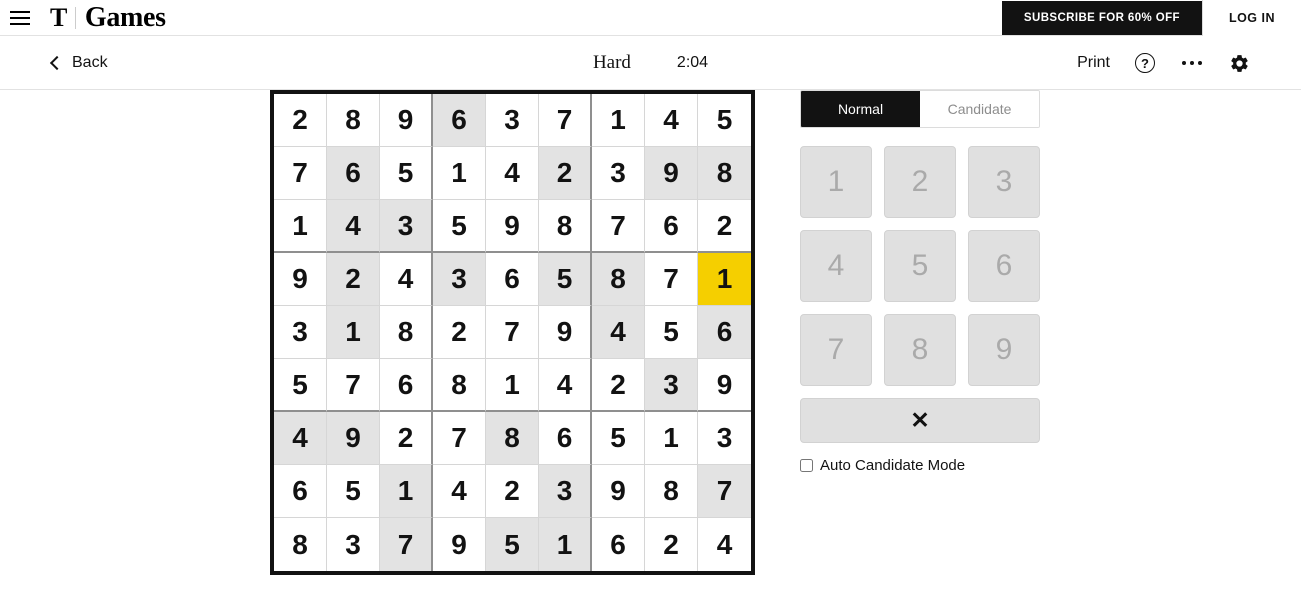  What do you see at coordinates (724, 544) in the screenshot?
I see `sudoku-cell-r9c9: 4` at bounding box center [724, 544].